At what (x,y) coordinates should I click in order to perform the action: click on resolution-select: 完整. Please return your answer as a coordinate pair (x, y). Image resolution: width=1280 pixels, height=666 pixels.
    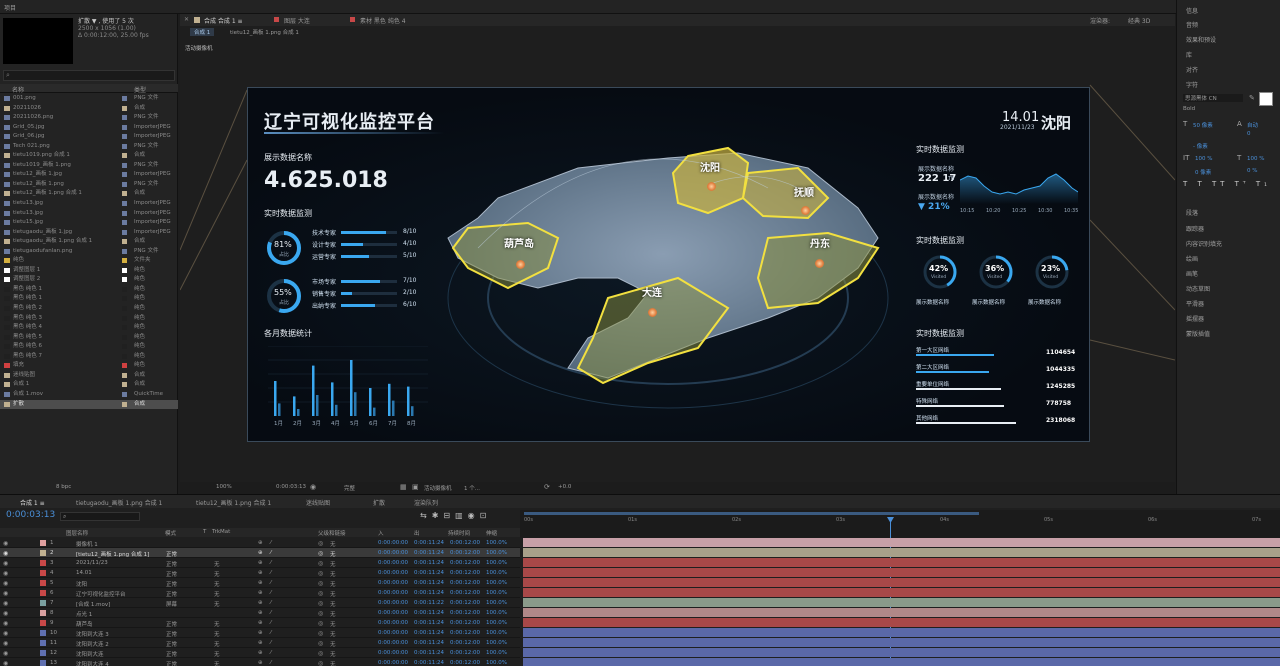
    Looking at the image, I should click on (349, 488).